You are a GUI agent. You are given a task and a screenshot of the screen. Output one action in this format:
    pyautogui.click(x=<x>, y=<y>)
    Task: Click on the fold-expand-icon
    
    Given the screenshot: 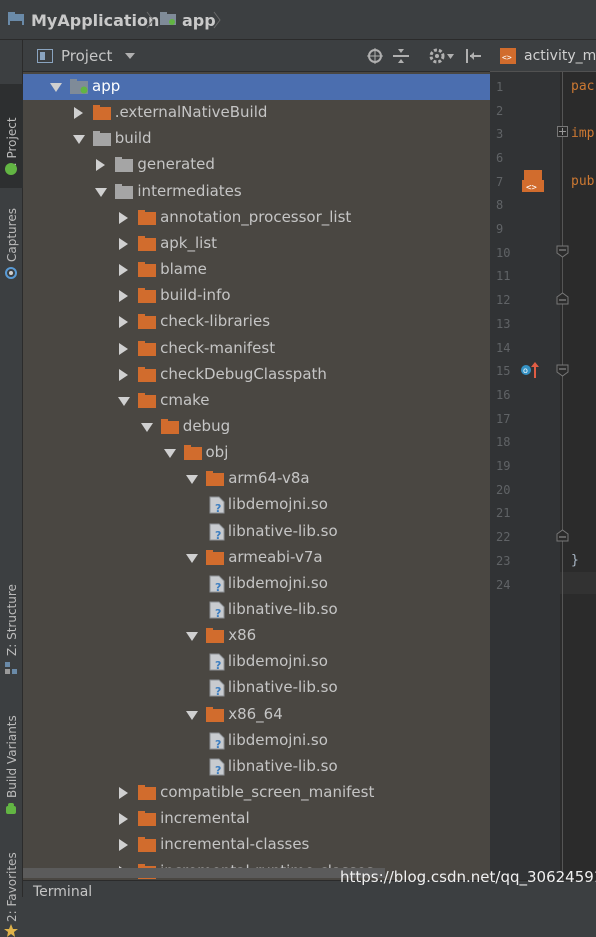 What is the action you would take?
    pyautogui.click(x=562, y=131)
    